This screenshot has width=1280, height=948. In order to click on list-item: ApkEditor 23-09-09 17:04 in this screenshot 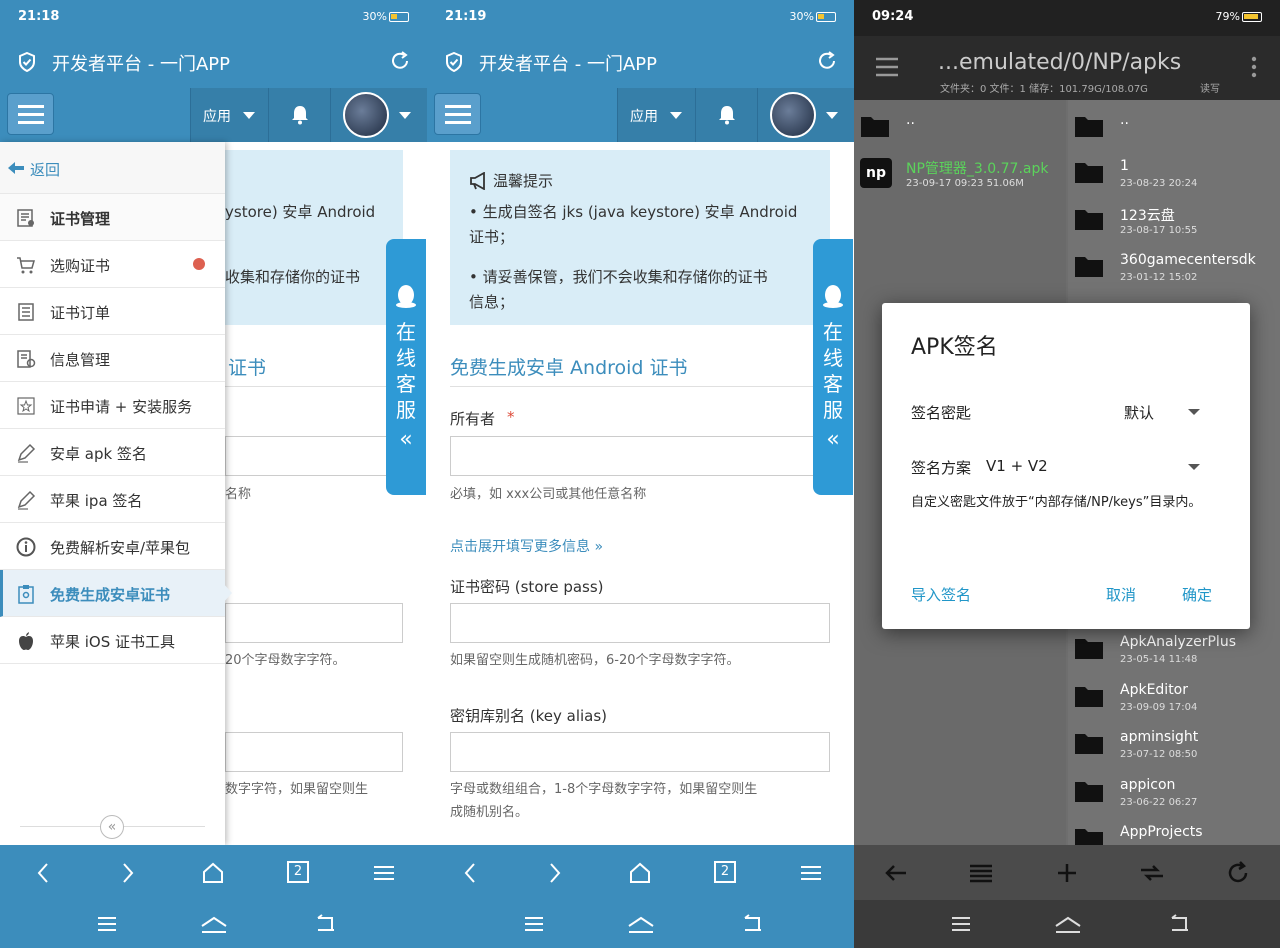, I will do `click(1174, 699)`.